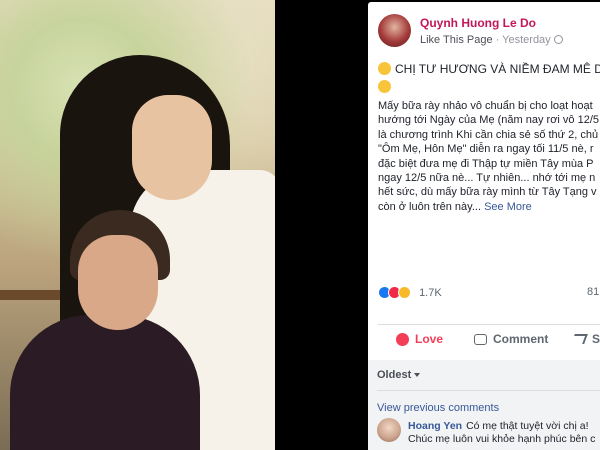 The height and width of the screenshot is (450, 600). What do you see at coordinates (502, 439) in the screenshot?
I see `comment-text-line2: Chúc mẹ luôn vui khỏe hạnh phúc bên c` at bounding box center [502, 439].